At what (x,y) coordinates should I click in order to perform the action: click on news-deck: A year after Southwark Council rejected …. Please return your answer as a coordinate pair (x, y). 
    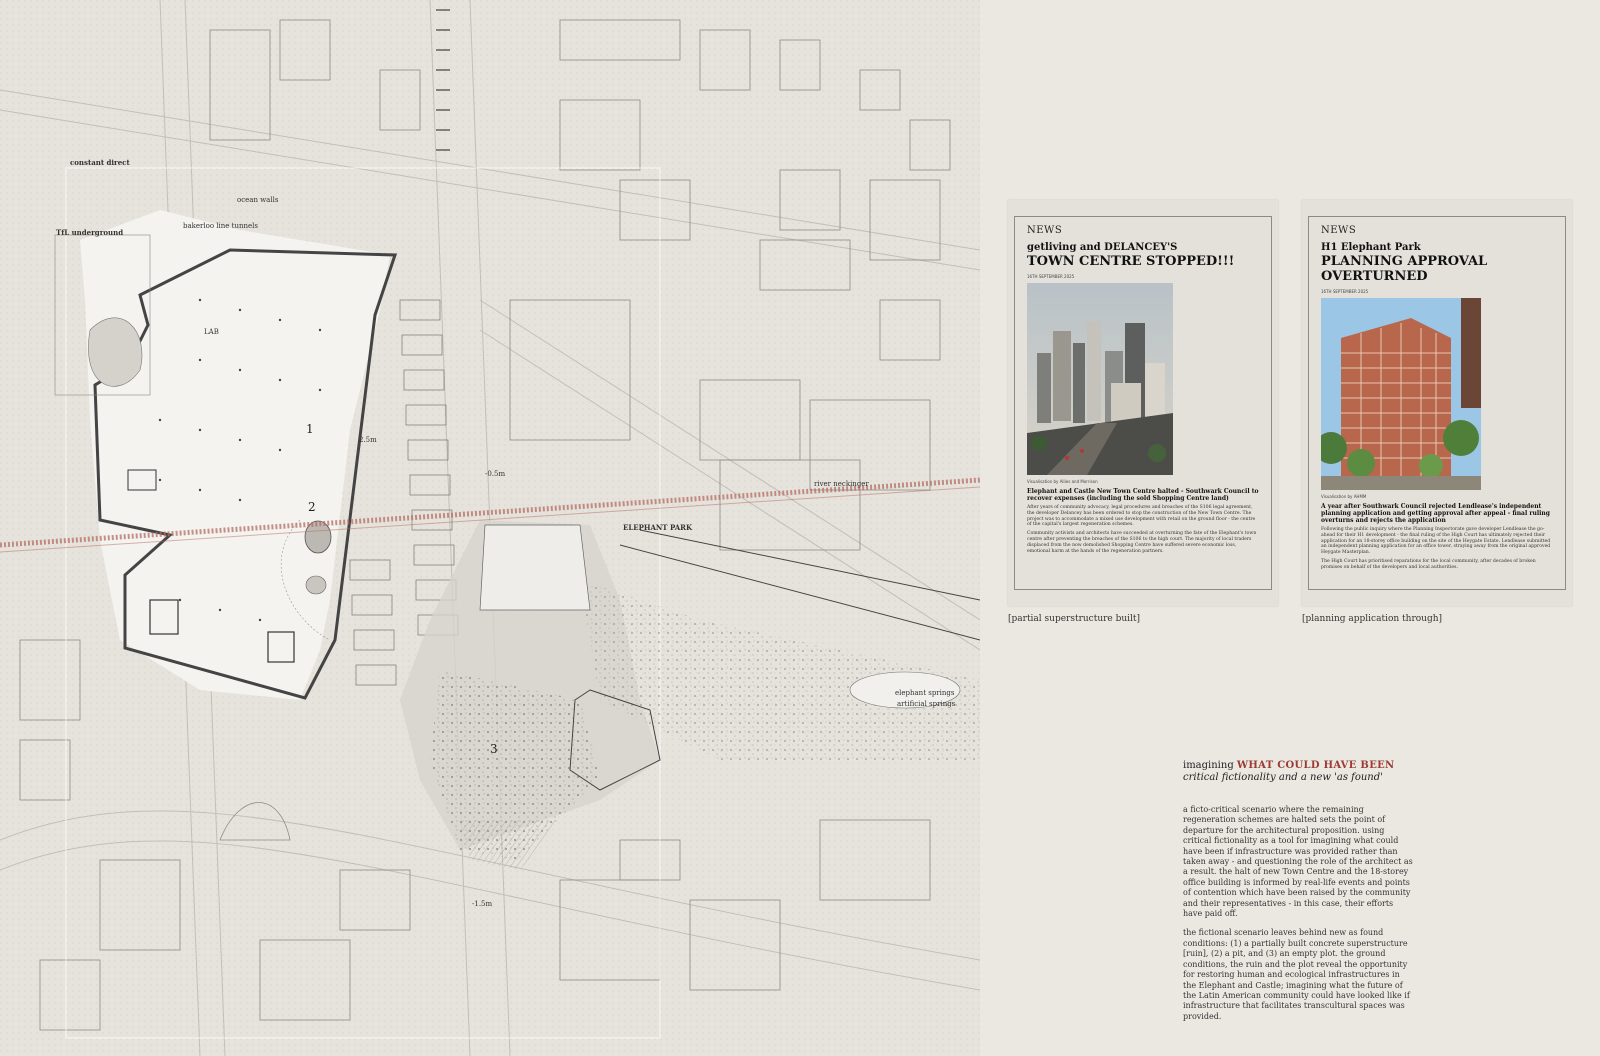
    Looking at the image, I should click on (1435, 513).